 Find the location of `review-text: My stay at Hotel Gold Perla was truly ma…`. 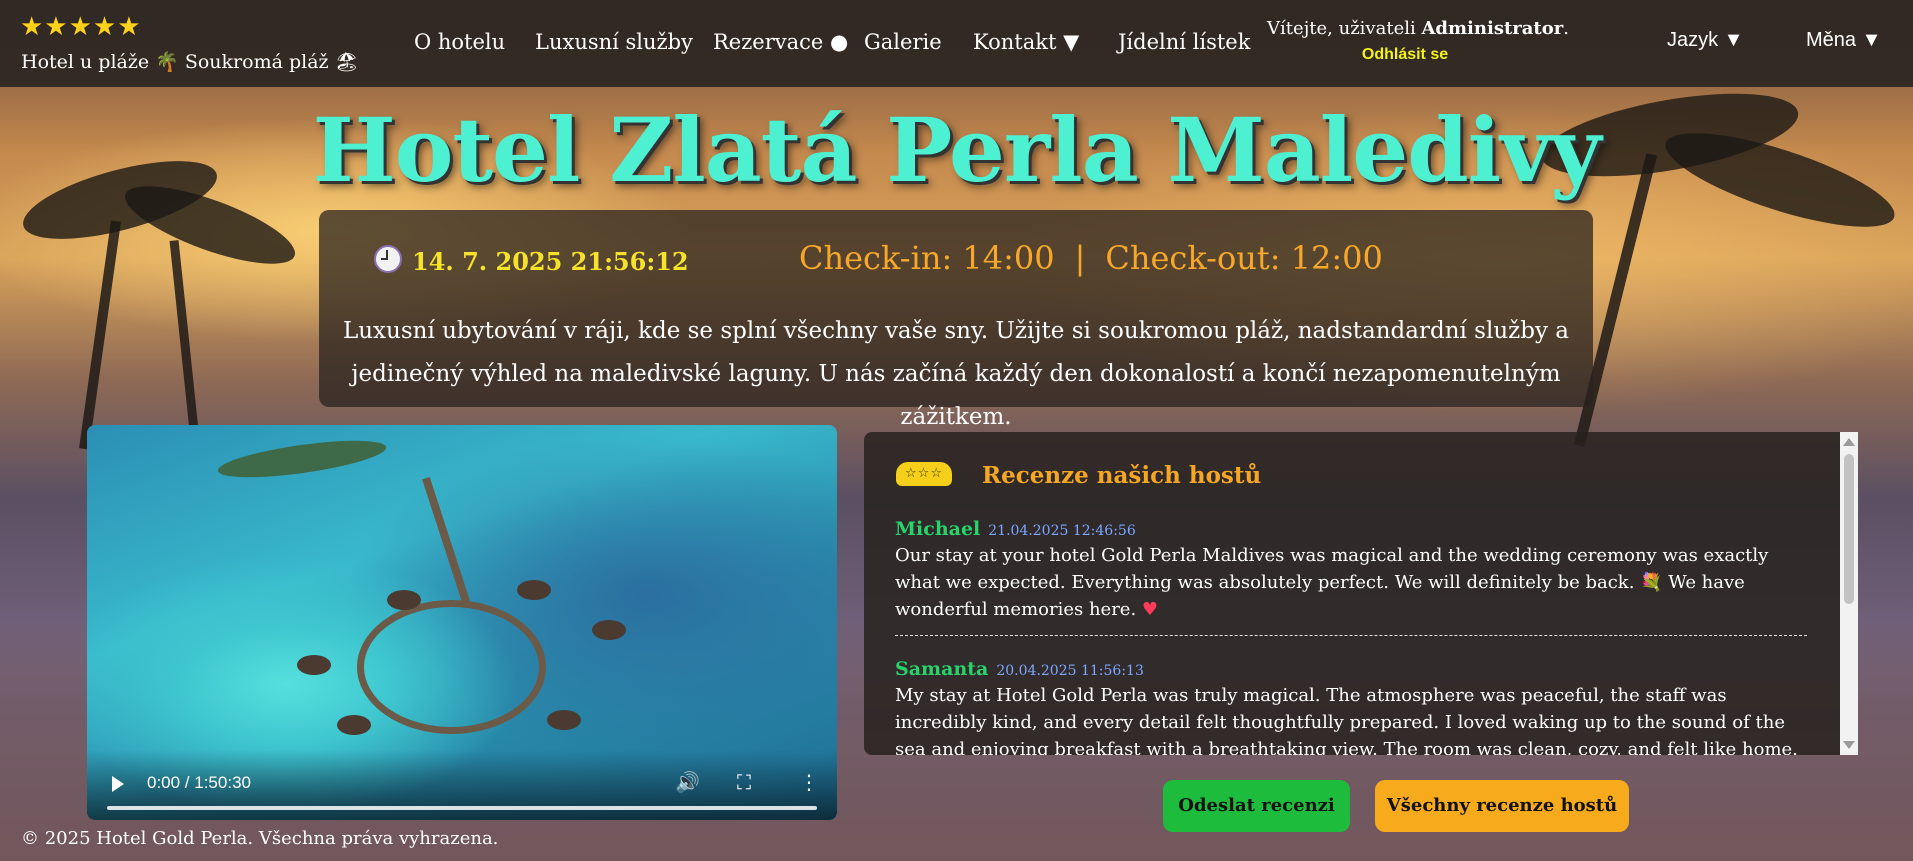

review-text: My stay at Hotel Gold Perla was truly ma… is located at coordinates (1346, 720).